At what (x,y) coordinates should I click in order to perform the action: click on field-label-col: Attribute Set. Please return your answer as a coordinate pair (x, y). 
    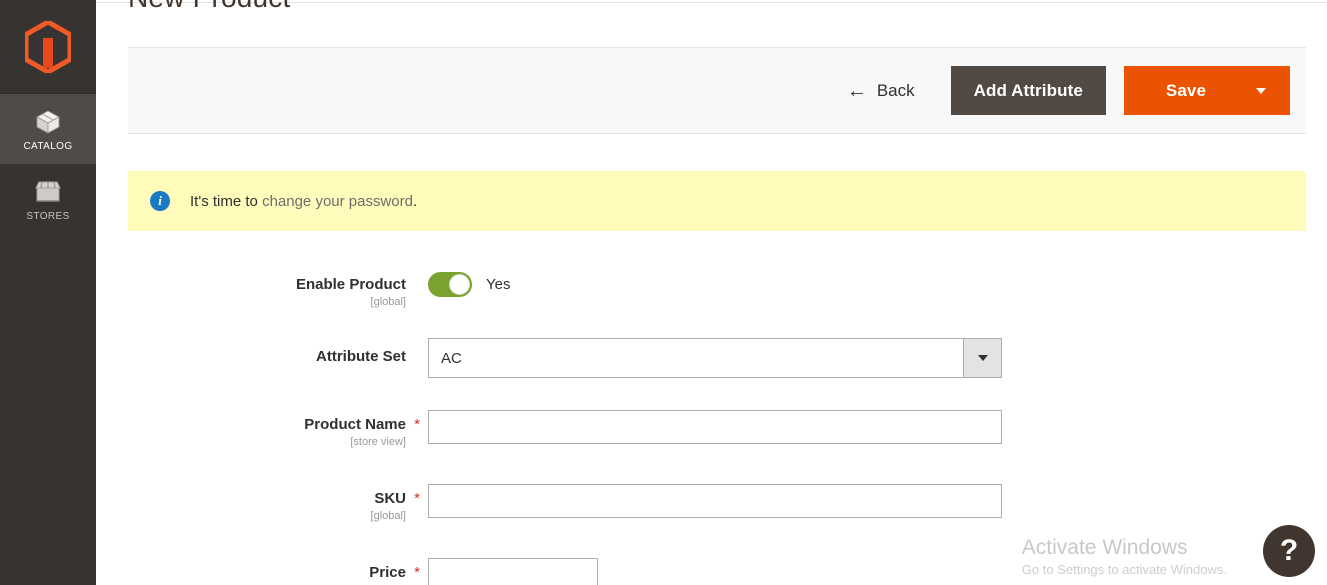
    Looking at the image, I should click on (251, 352).